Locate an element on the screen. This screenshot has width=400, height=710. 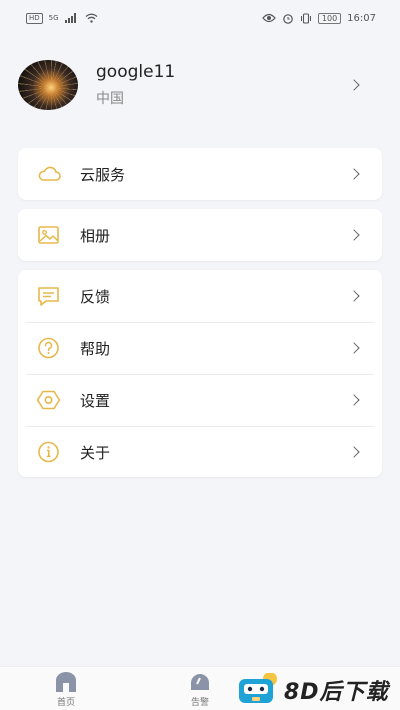
watermark: 8D后下载 is located at coordinates (318, 690).